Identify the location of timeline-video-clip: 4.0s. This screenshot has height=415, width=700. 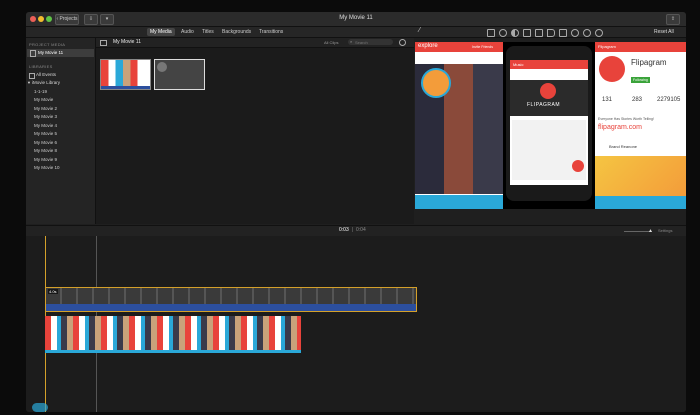
(231, 299).